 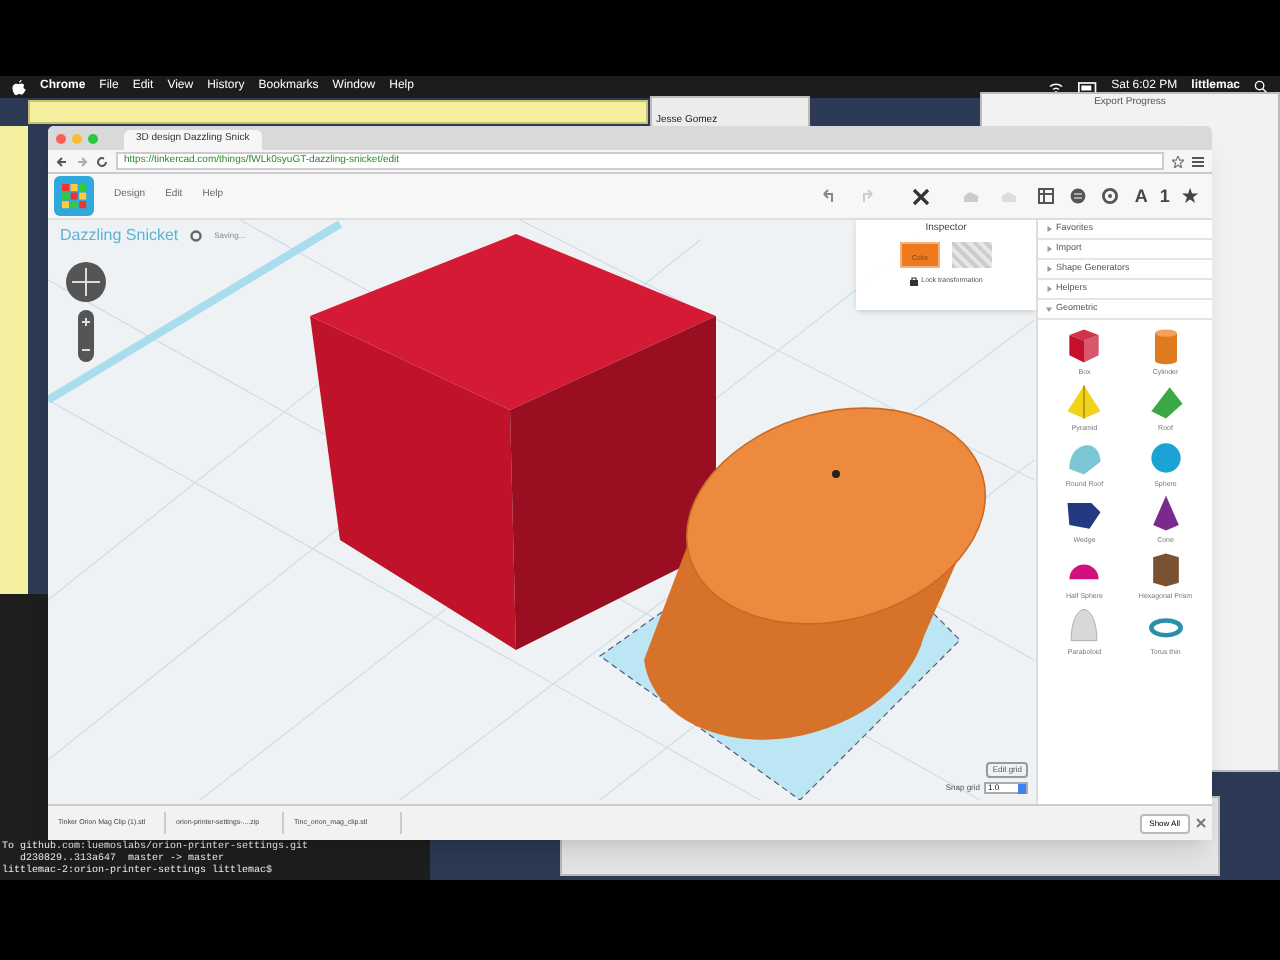 What do you see at coordinates (972, 254) in the screenshot?
I see `hole-swatch` at bounding box center [972, 254].